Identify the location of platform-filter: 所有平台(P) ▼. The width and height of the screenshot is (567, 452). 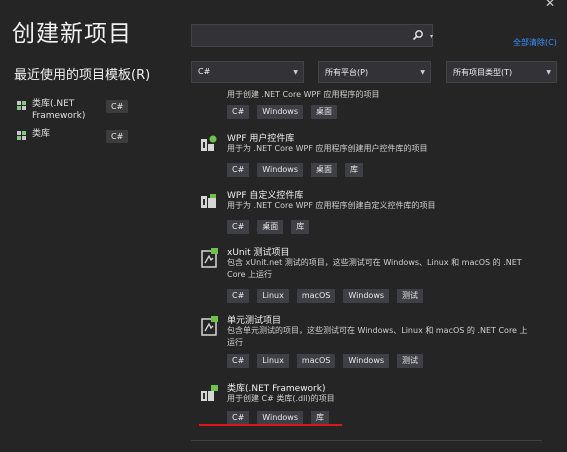
(374, 72).